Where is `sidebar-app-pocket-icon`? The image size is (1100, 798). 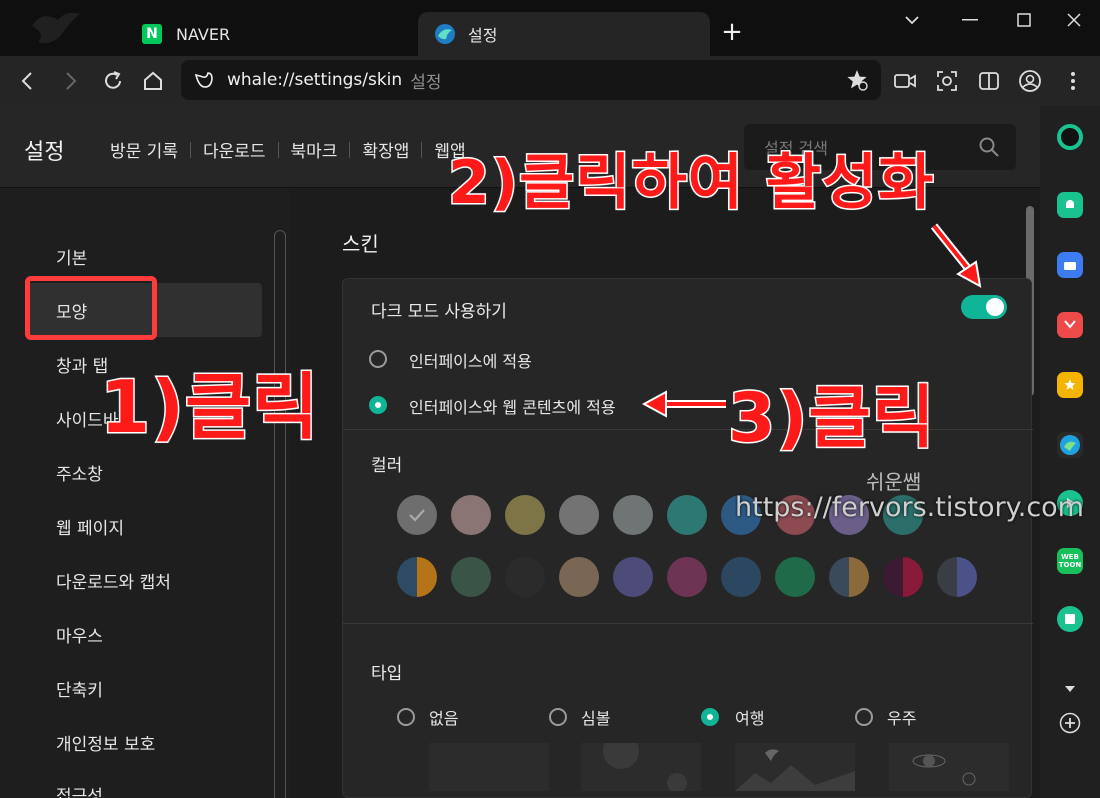
sidebar-app-pocket-icon is located at coordinates (1070, 325).